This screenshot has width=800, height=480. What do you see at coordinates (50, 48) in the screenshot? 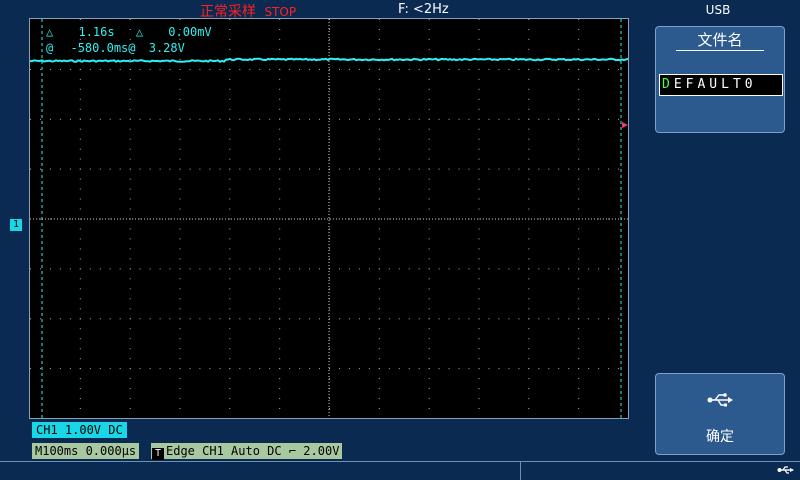
I see `at-symbol: @` at bounding box center [50, 48].